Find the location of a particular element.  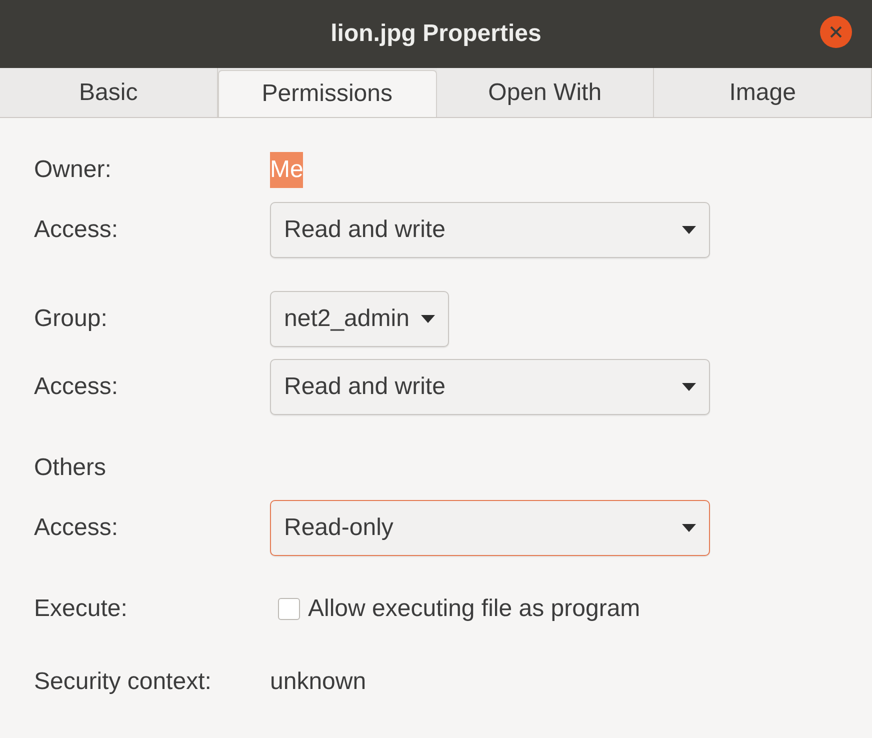

field-label: Group: is located at coordinates (71, 319).